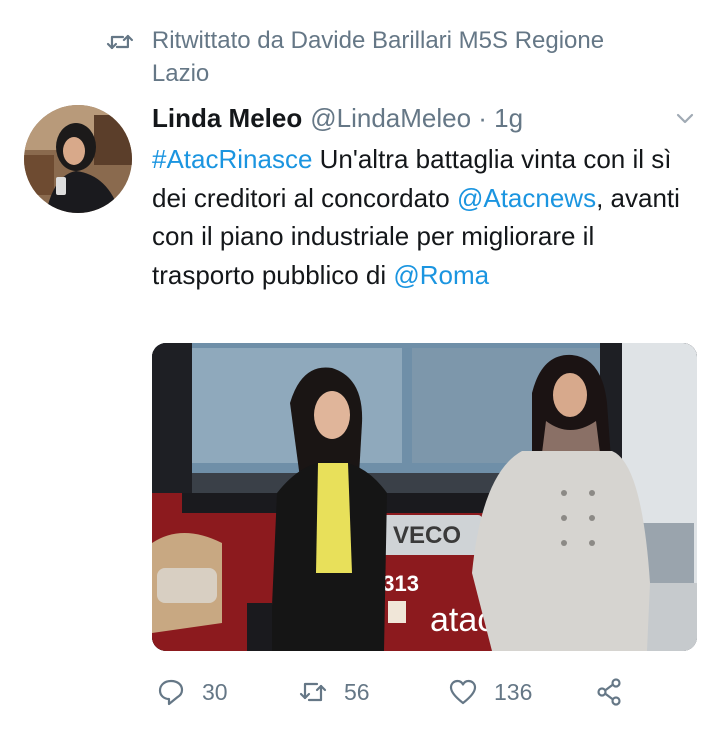 The height and width of the screenshot is (729, 716). Describe the element at coordinates (441, 275) in the screenshot. I see `mention-link: @Roma` at that location.